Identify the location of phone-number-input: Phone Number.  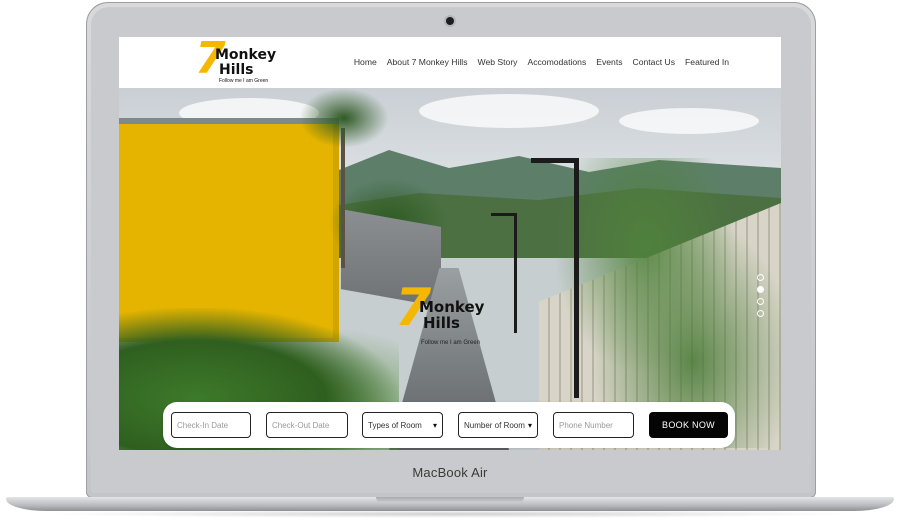
(593, 425).